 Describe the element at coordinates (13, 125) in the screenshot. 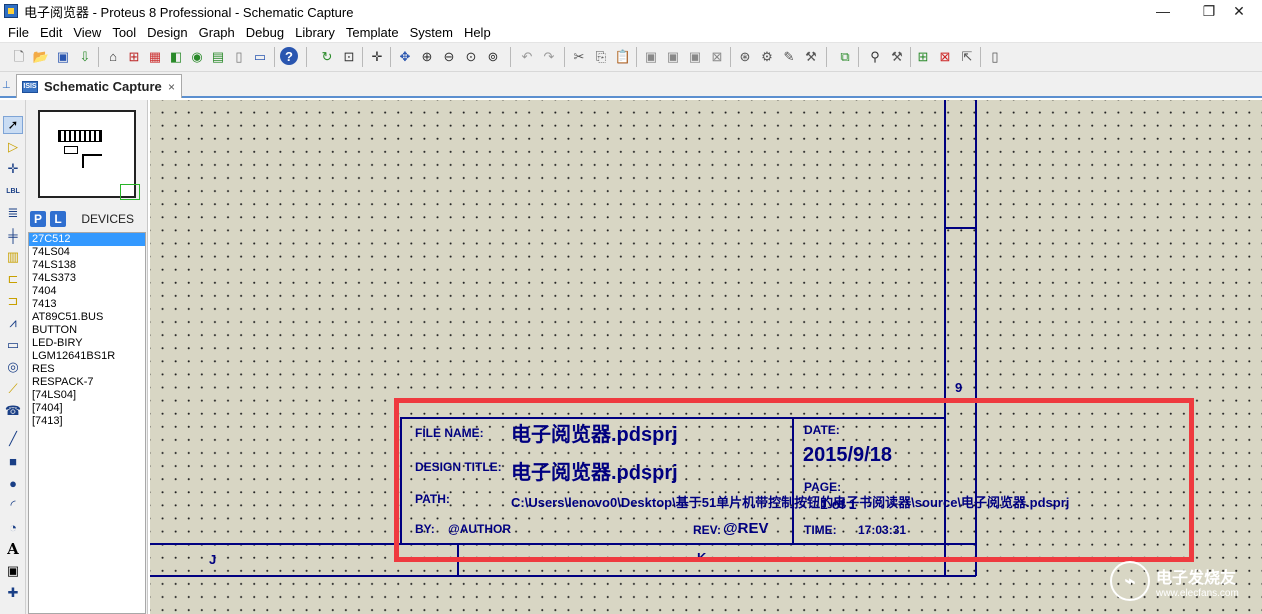

I see `selection-mode-icon: ➚` at that location.